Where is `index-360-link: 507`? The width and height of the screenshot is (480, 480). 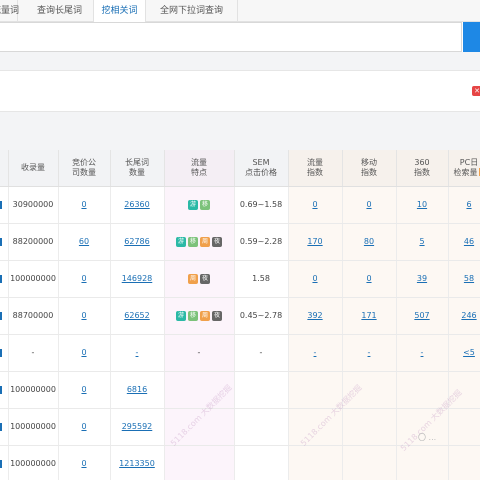
index-360-link: 507 is located at coordinates (421, 315).